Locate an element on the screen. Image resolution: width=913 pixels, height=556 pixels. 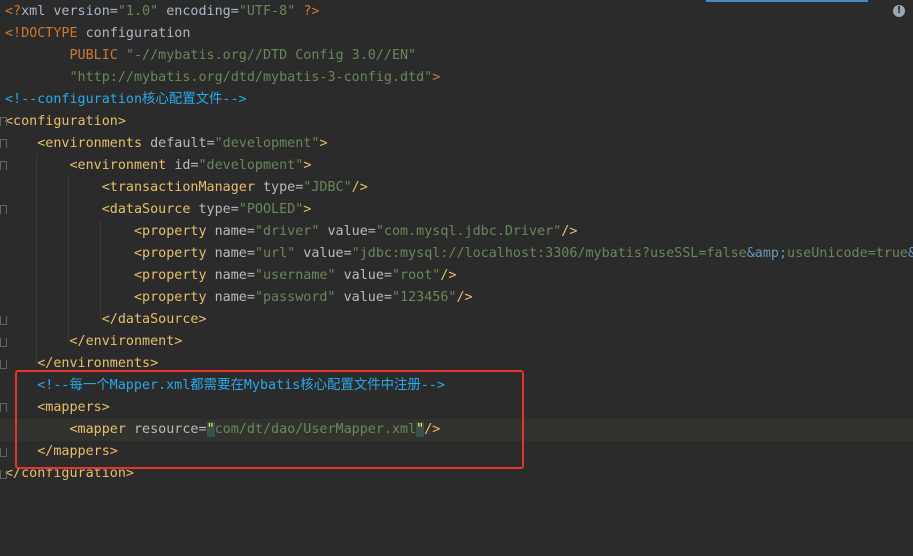
code-token: "POOLED" is located at coordinates (271, 209).